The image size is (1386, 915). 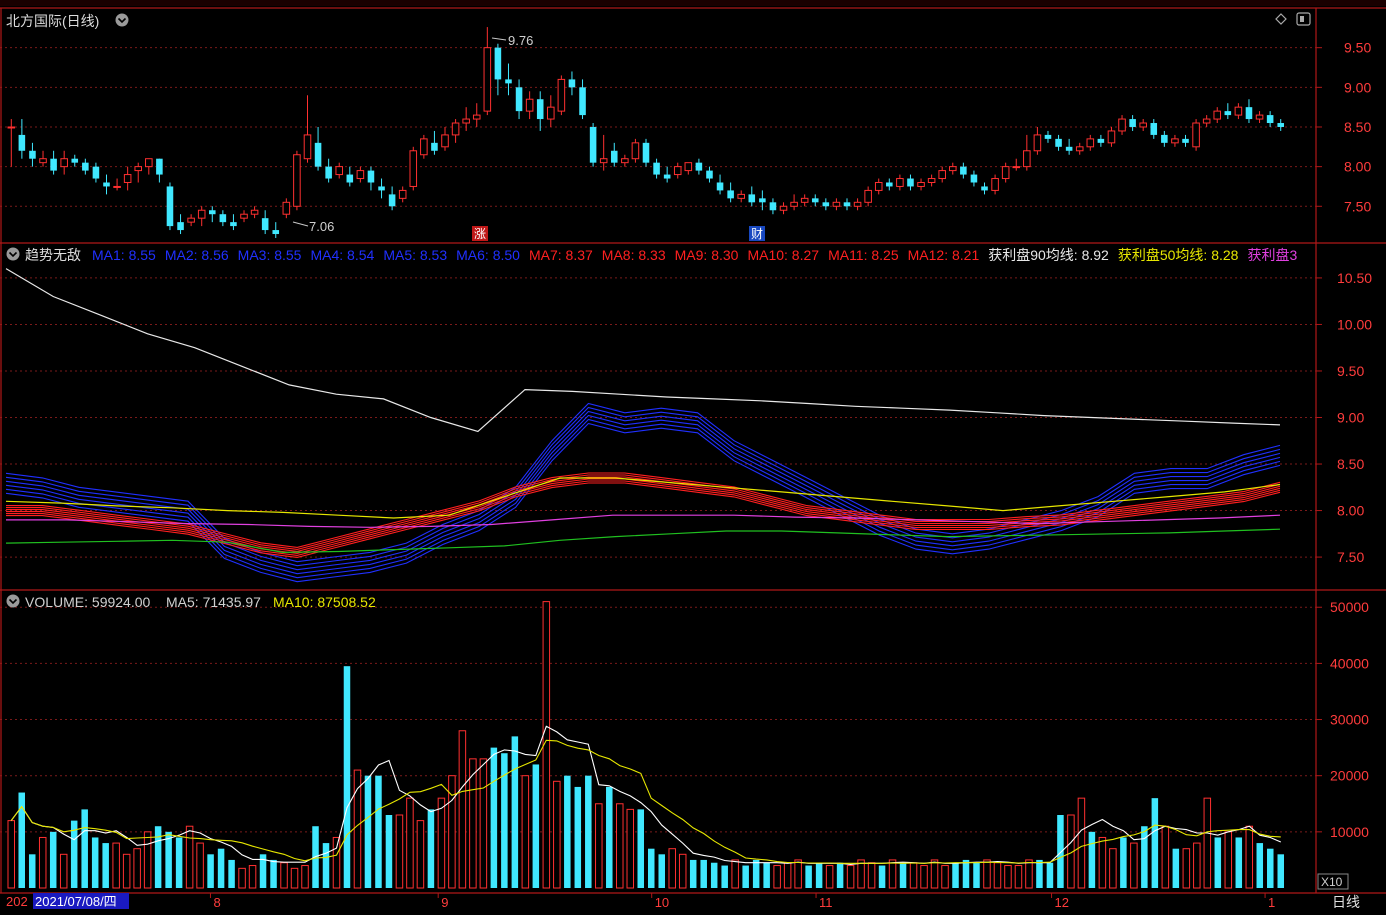 I want to click on indicator-tick-label: 8.00, so click(x=1350, y=511).